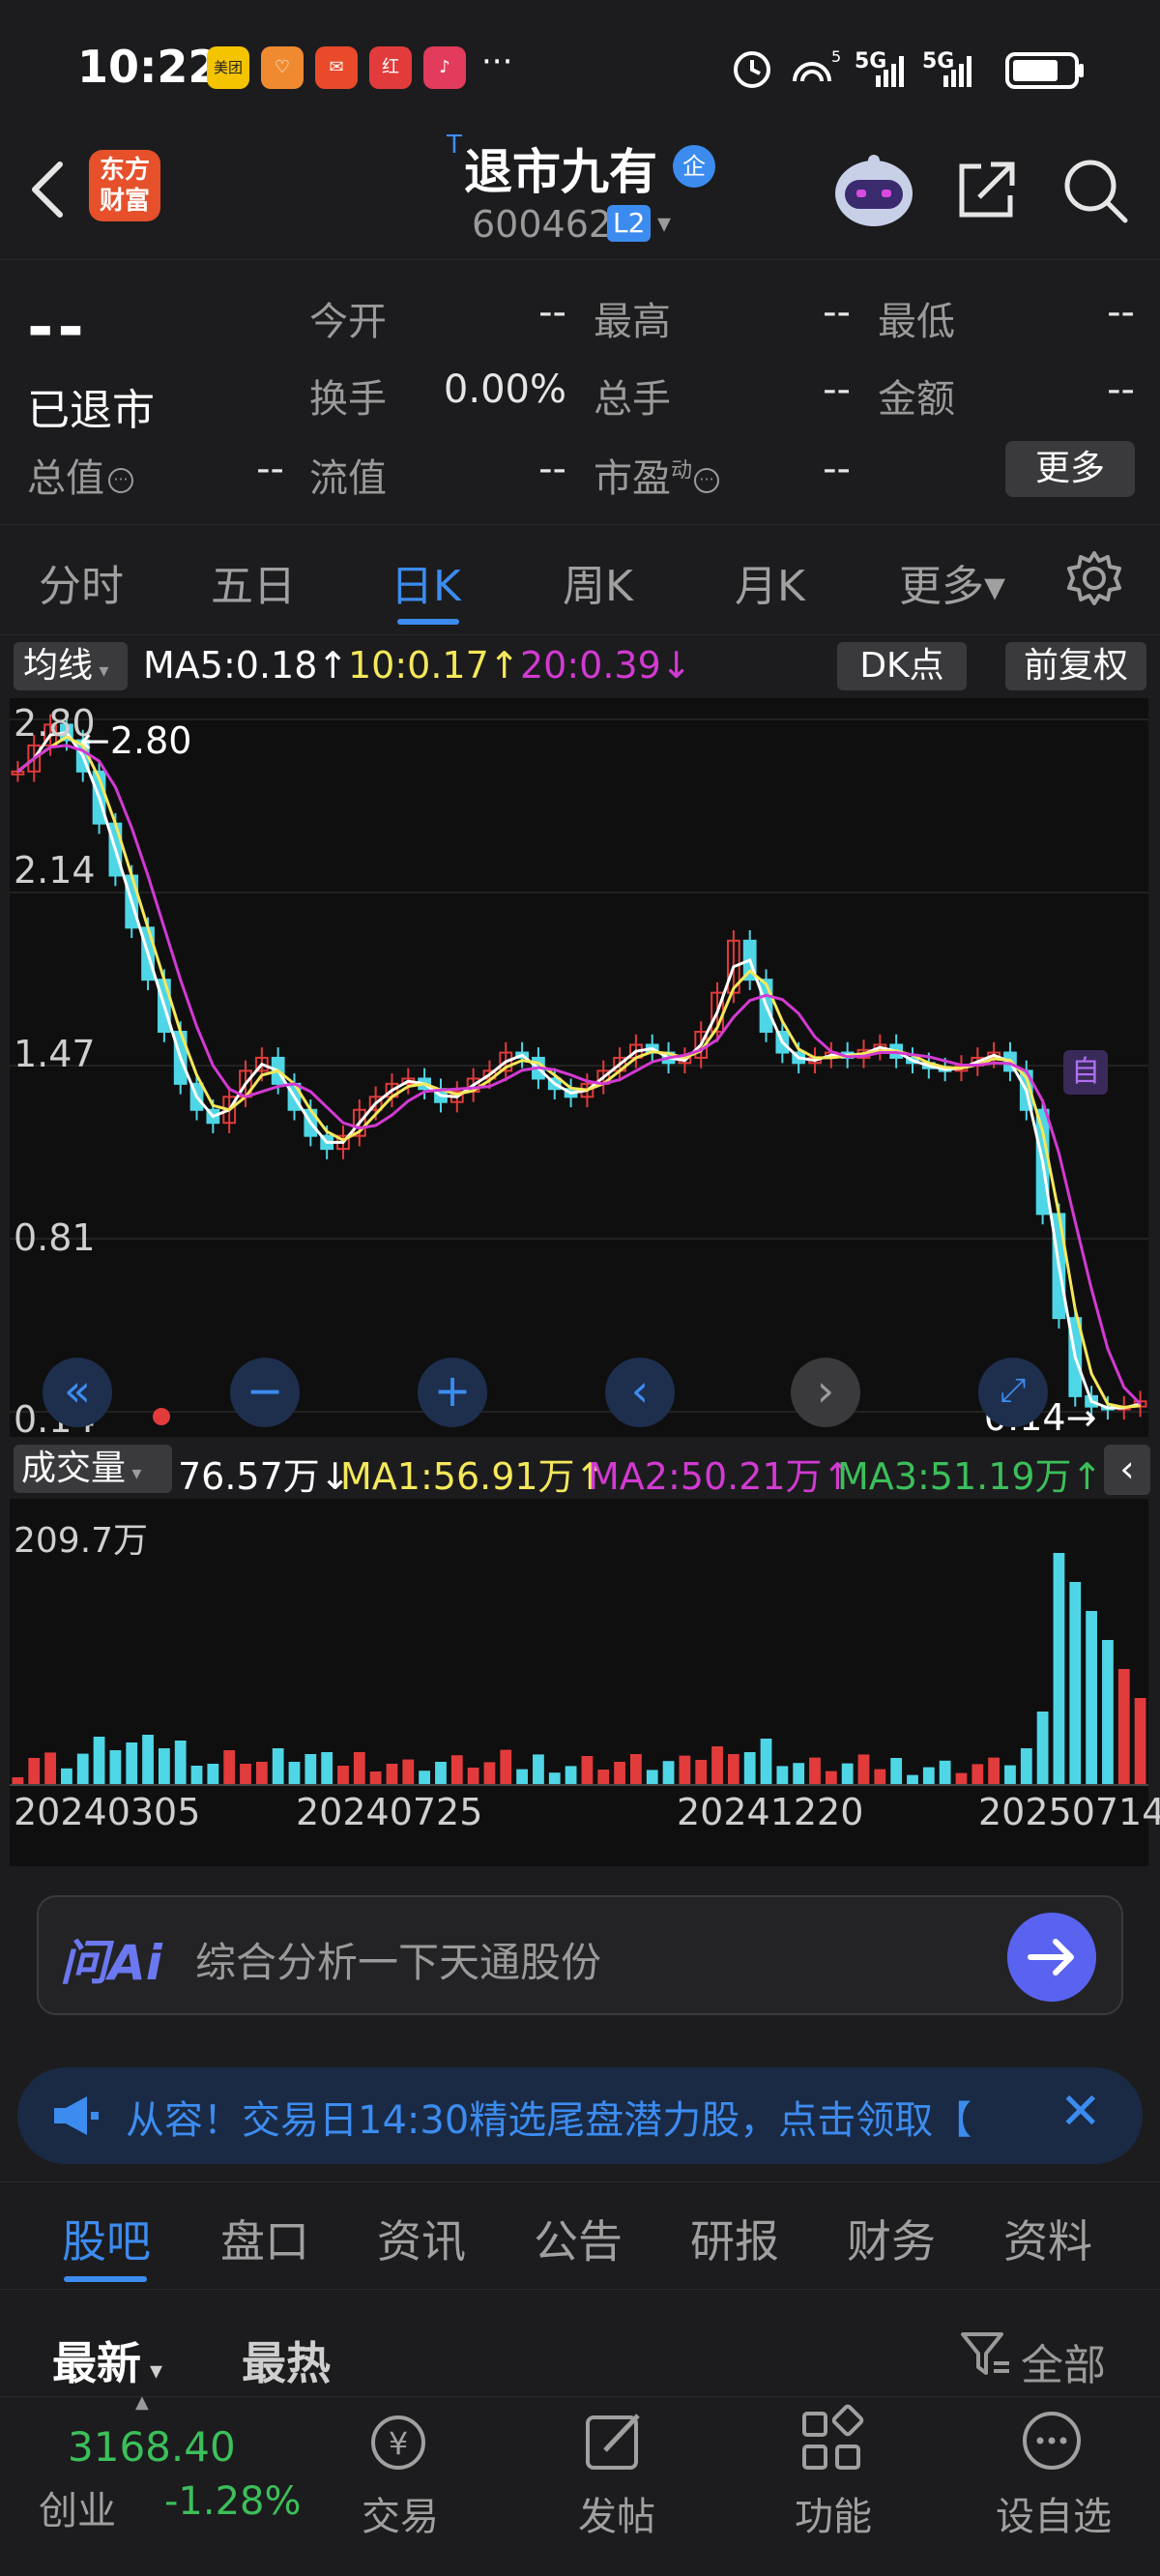  What do you see at coordinates (1094, 578) in the screenshot?
I see `gear-icon` at bounding box center [1094, 578].